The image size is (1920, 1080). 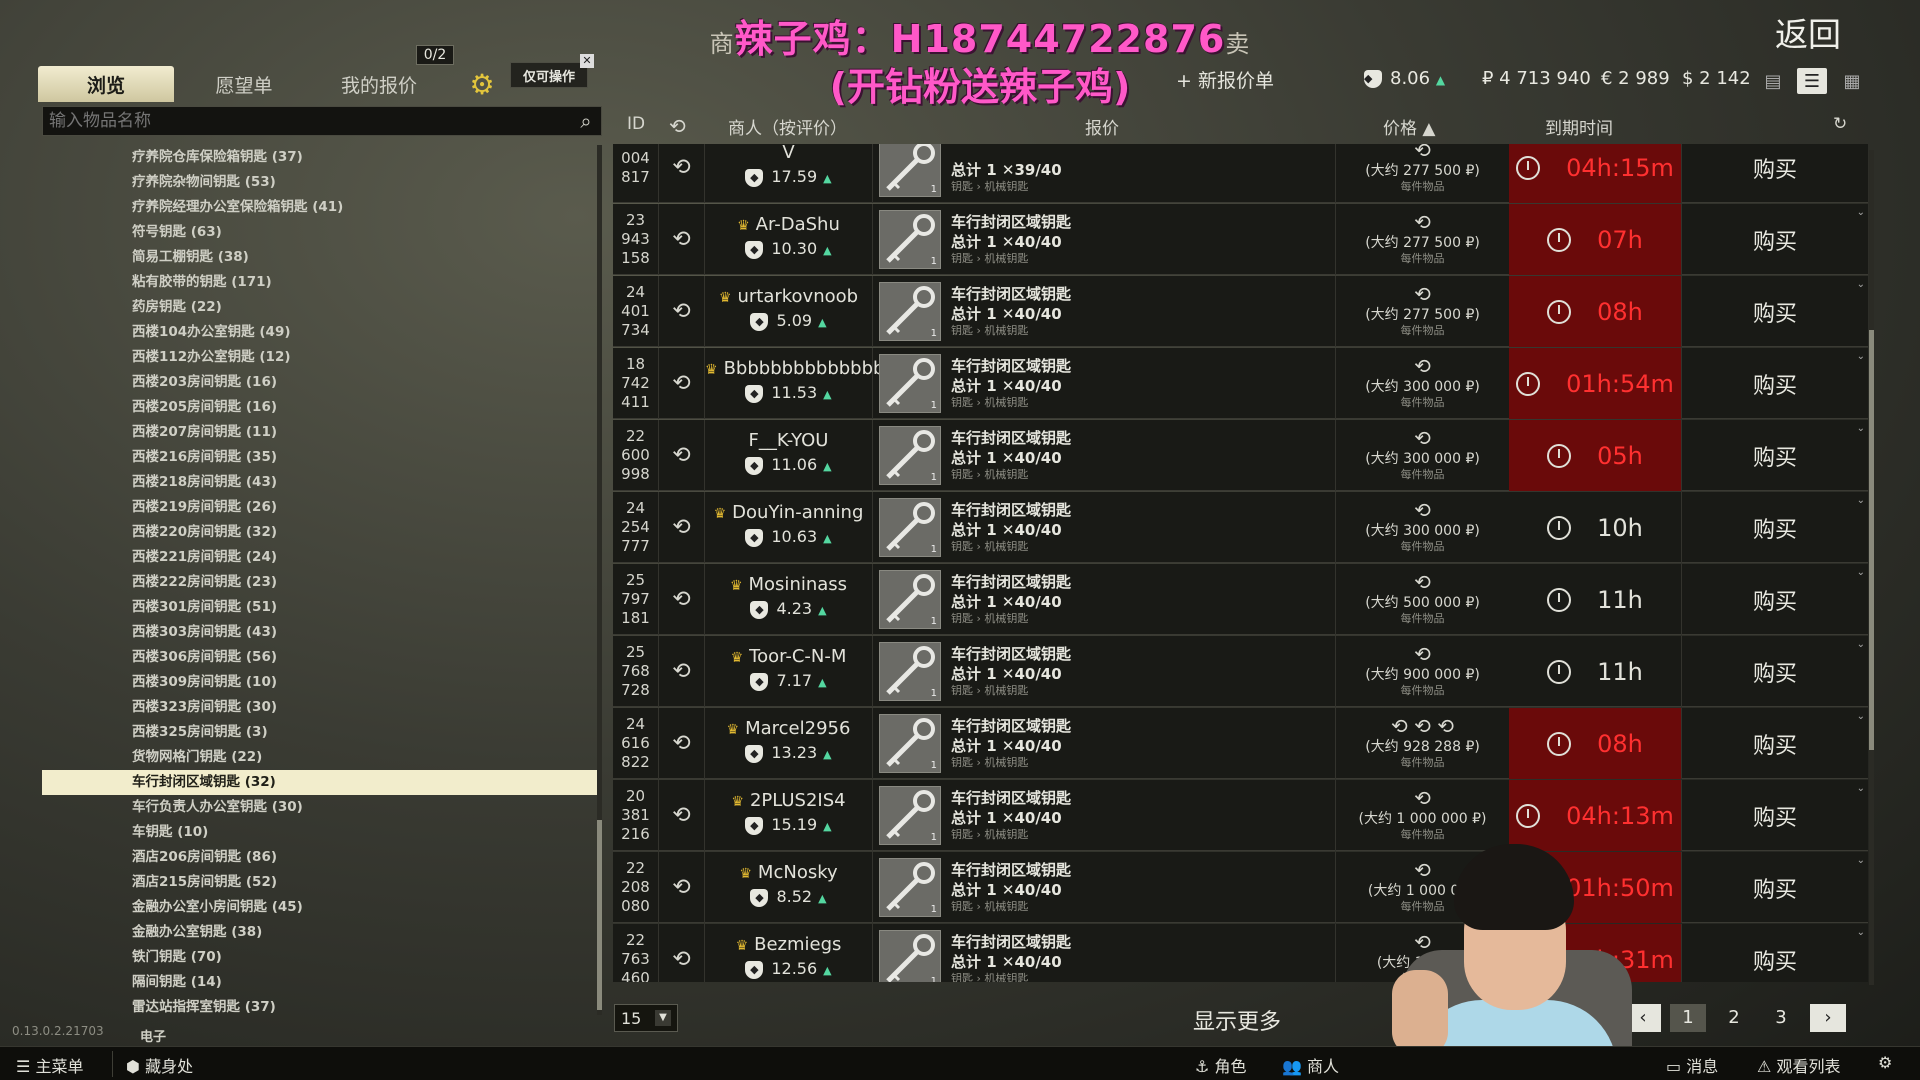 I want to click on watchlist-button: ⚠ 观看列表, so click(x=1798, y=1065).